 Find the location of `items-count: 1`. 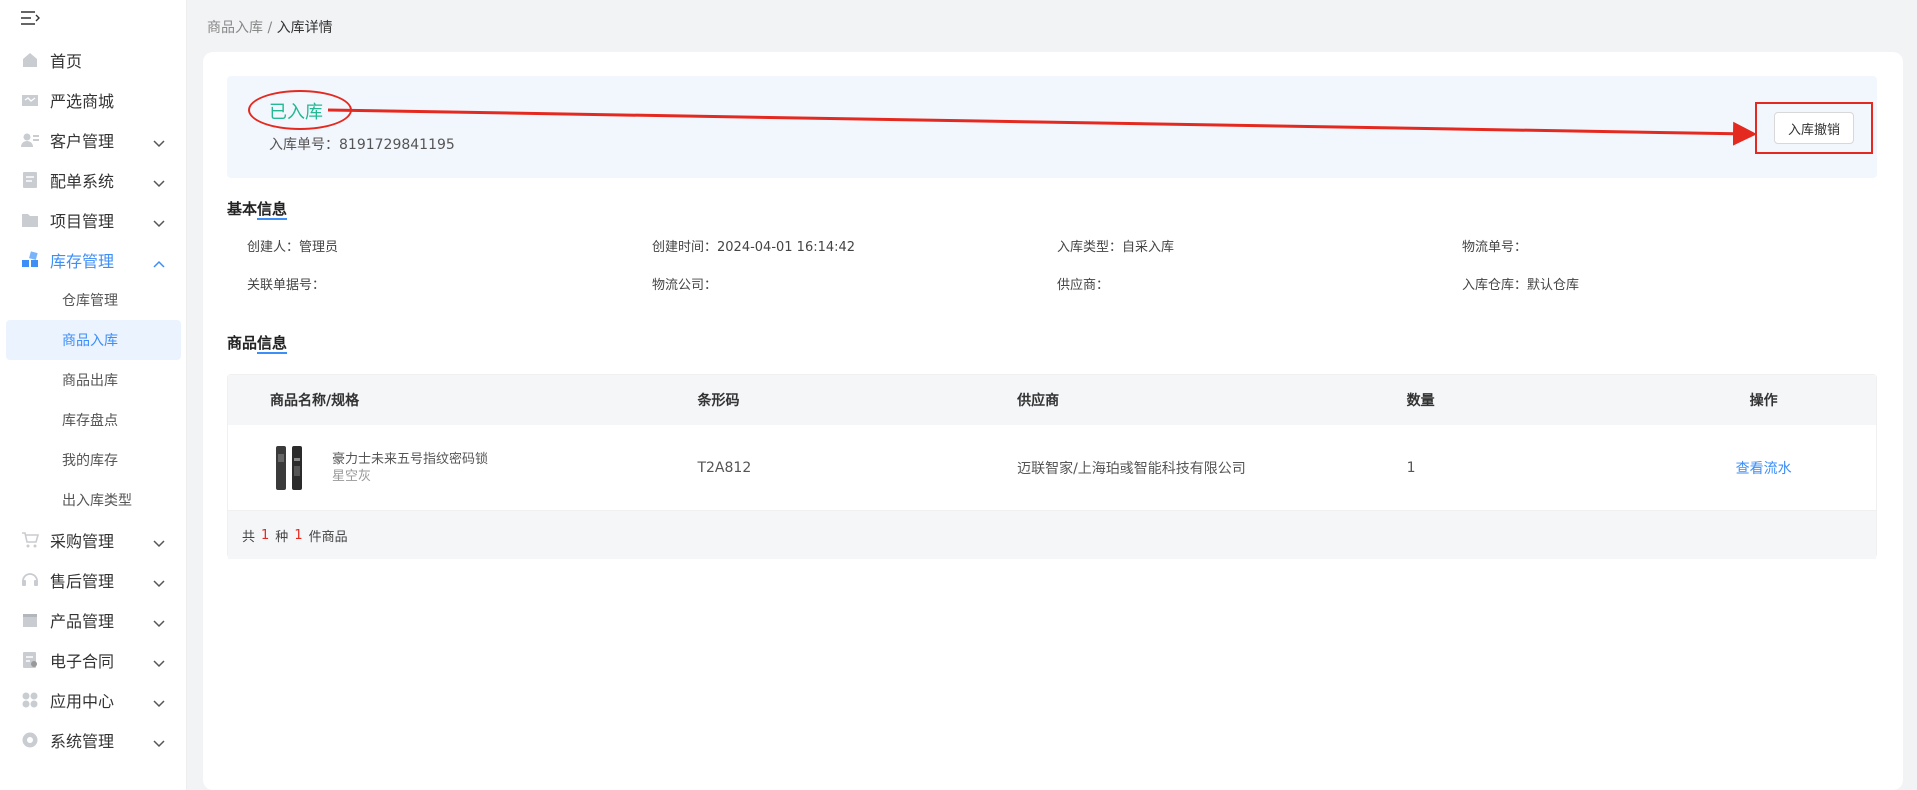

items-count: 1 is located at coordinates (298, 535).